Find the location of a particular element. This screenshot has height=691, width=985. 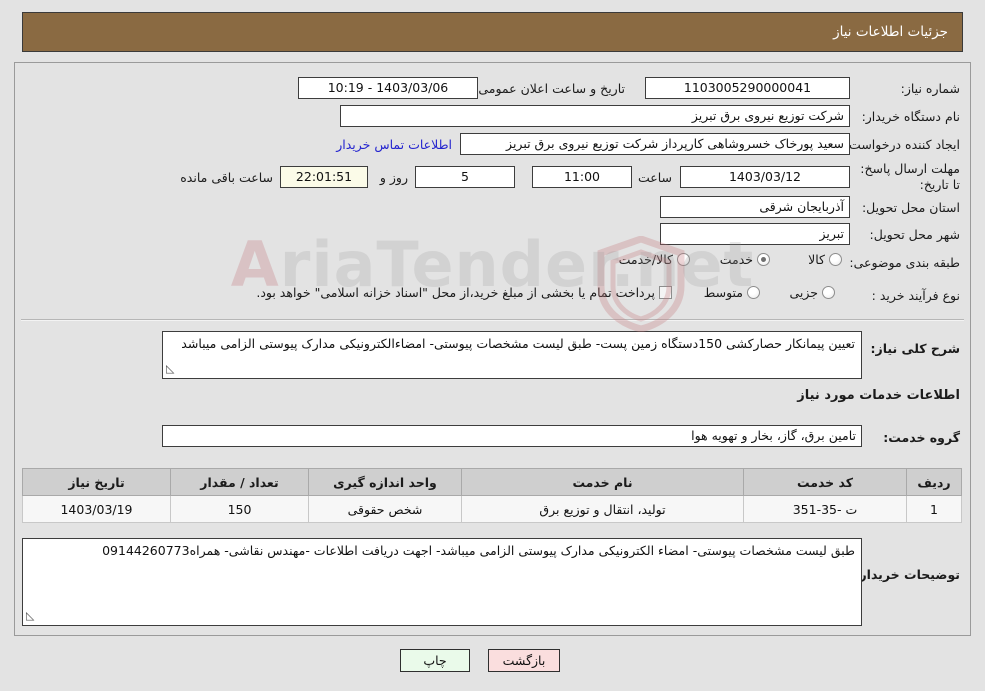

cell-row: 1 is located at coordinates (934, 509).